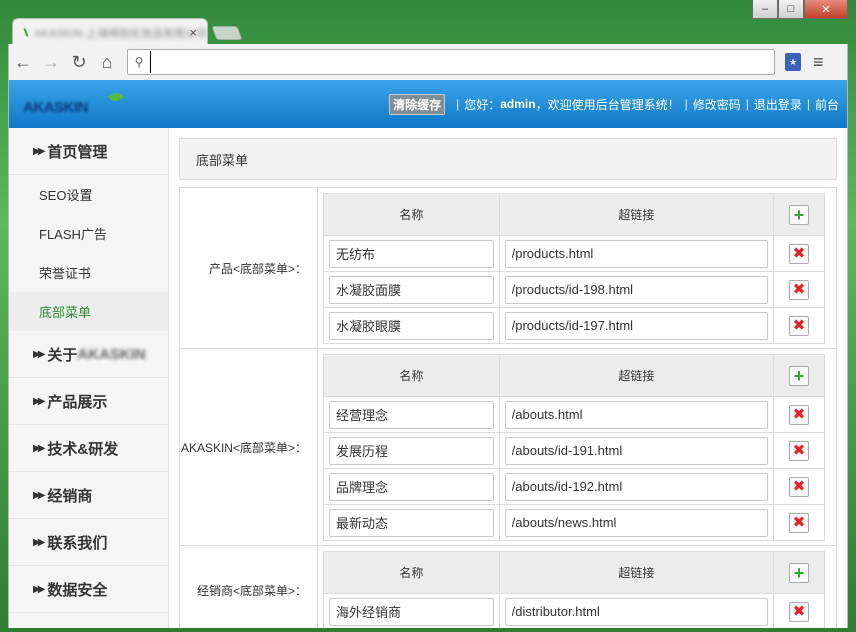 Image resolution: width=856 pixels, height=632 pixels. I want to click on sidebar-item-seo: SEO设置, so click(88, 194).